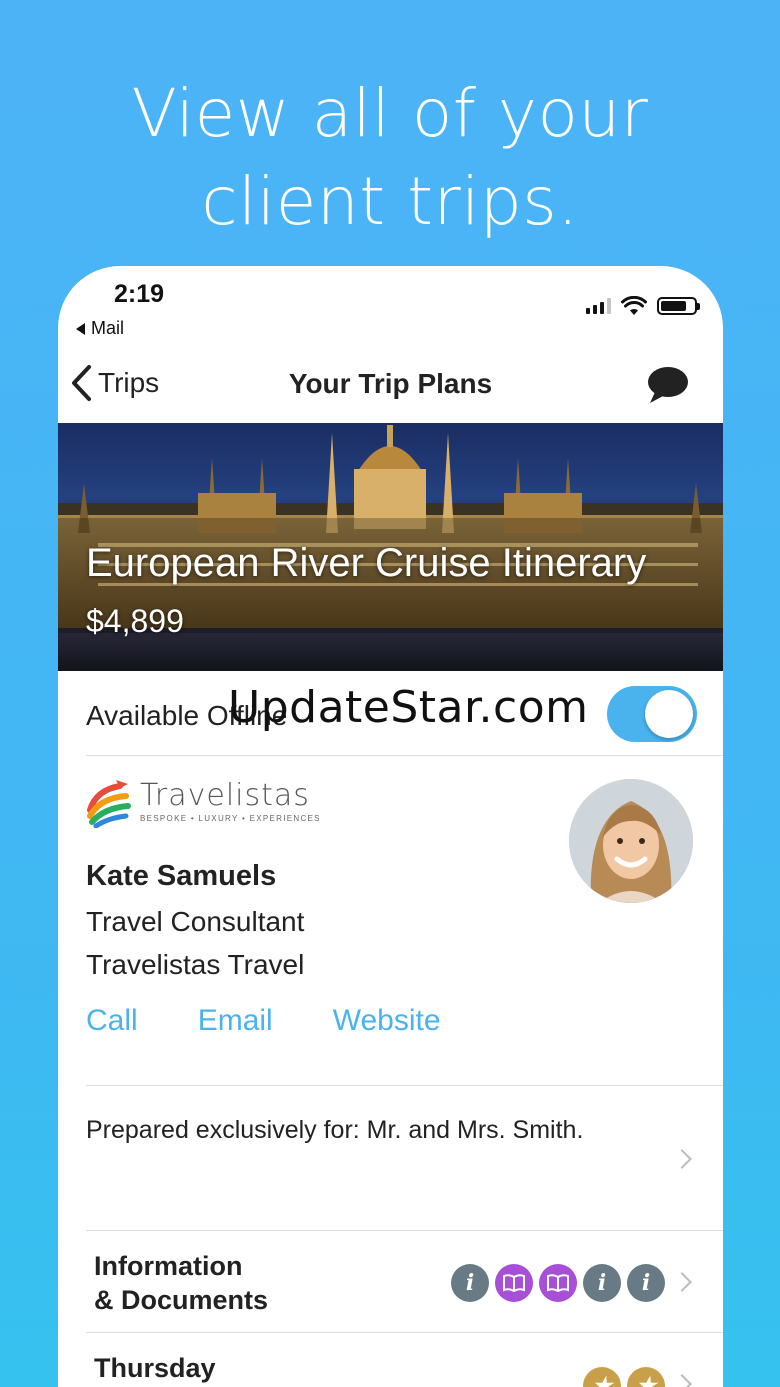 Image resolution: width=780 pixels, height=1387 pixels. Describe the element at coordinates (624, 1377) in the screenshot. I see `section-badges: ★ ★` at that location.